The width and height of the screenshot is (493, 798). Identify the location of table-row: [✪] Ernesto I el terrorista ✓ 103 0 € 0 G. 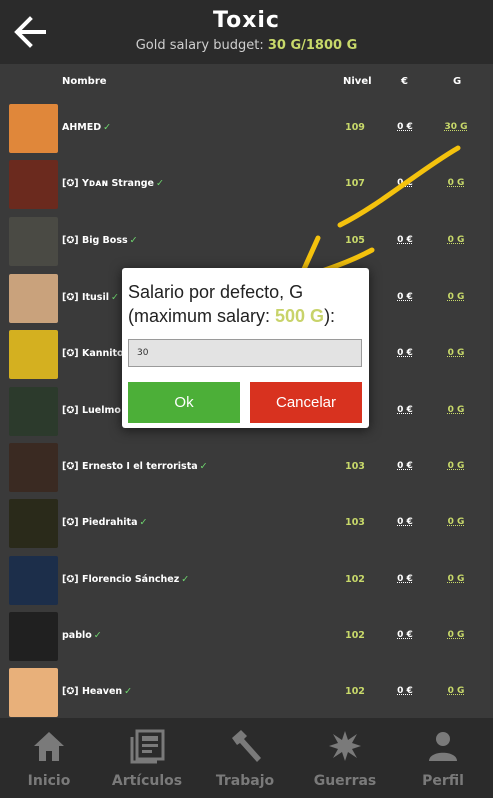
(246, 467).